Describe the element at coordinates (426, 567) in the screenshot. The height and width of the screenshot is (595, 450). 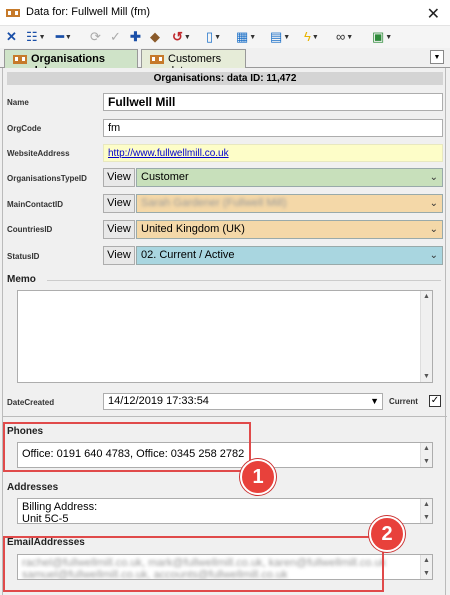
I see `emails-scrollbar: ▲ ▼` at that location.